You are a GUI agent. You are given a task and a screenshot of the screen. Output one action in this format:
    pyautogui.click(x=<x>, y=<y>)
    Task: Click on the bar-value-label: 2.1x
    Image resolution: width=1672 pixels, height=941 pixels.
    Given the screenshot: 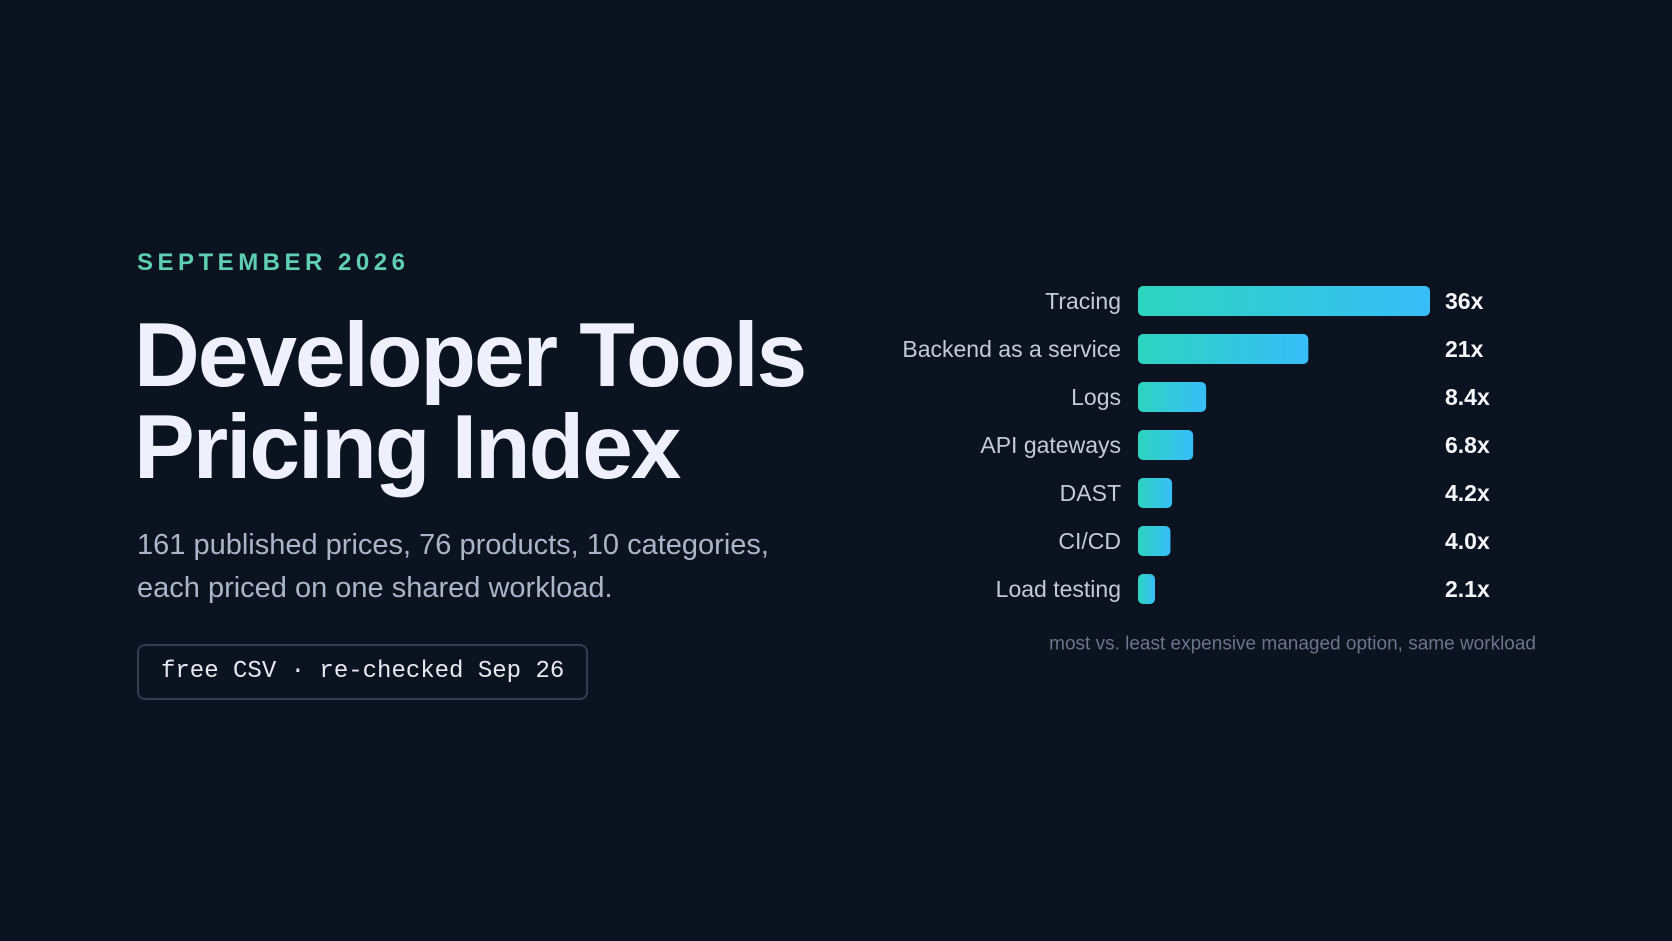 What is the action you would take?
    pyautogui.click(x=1467, y=589)
    